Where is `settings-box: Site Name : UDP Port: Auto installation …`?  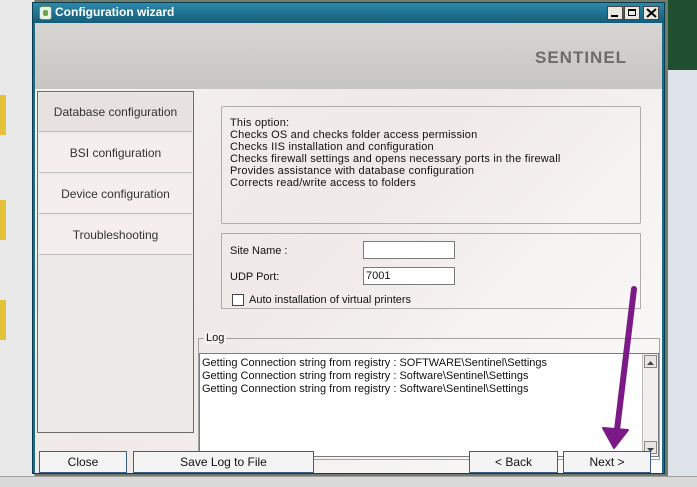
settings-box: Site Name : UDP Port: Auto installation … is located at coordinates (431, 271).